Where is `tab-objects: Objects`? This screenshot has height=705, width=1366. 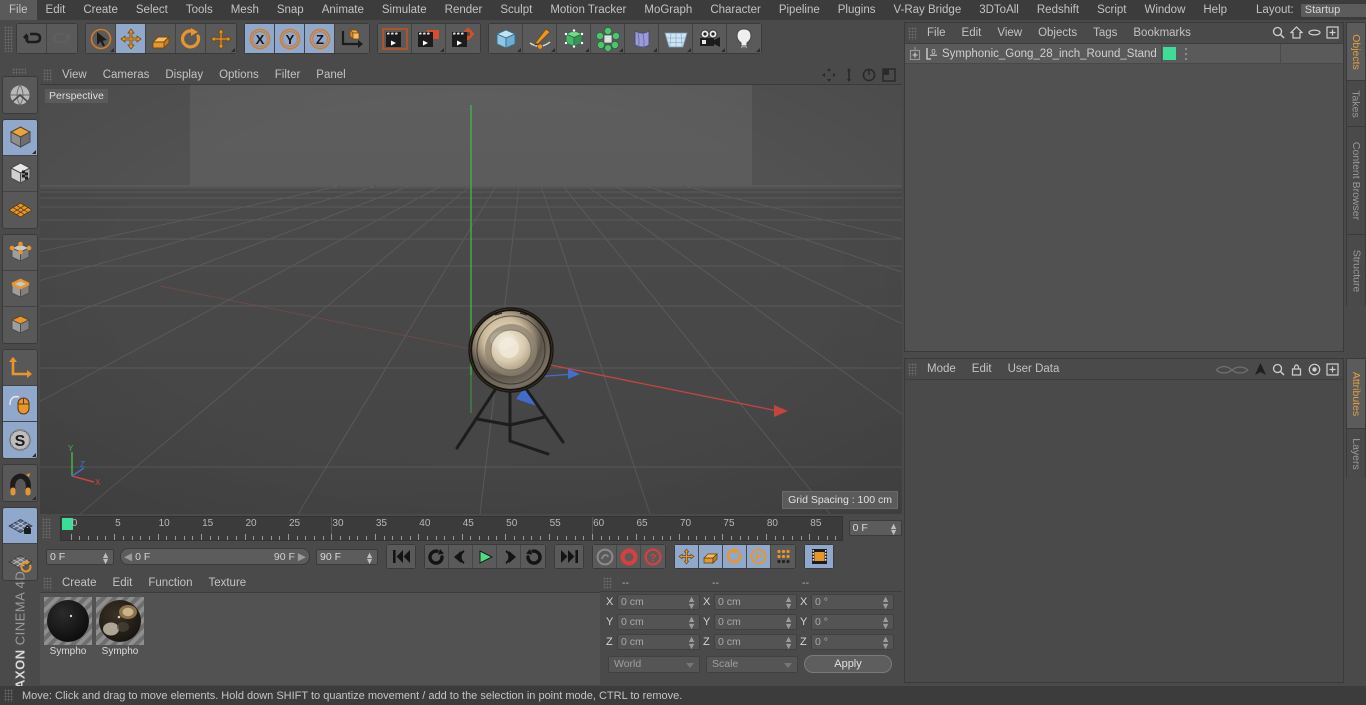 tab-objects: Objects is located at coordinates (1356, 51).